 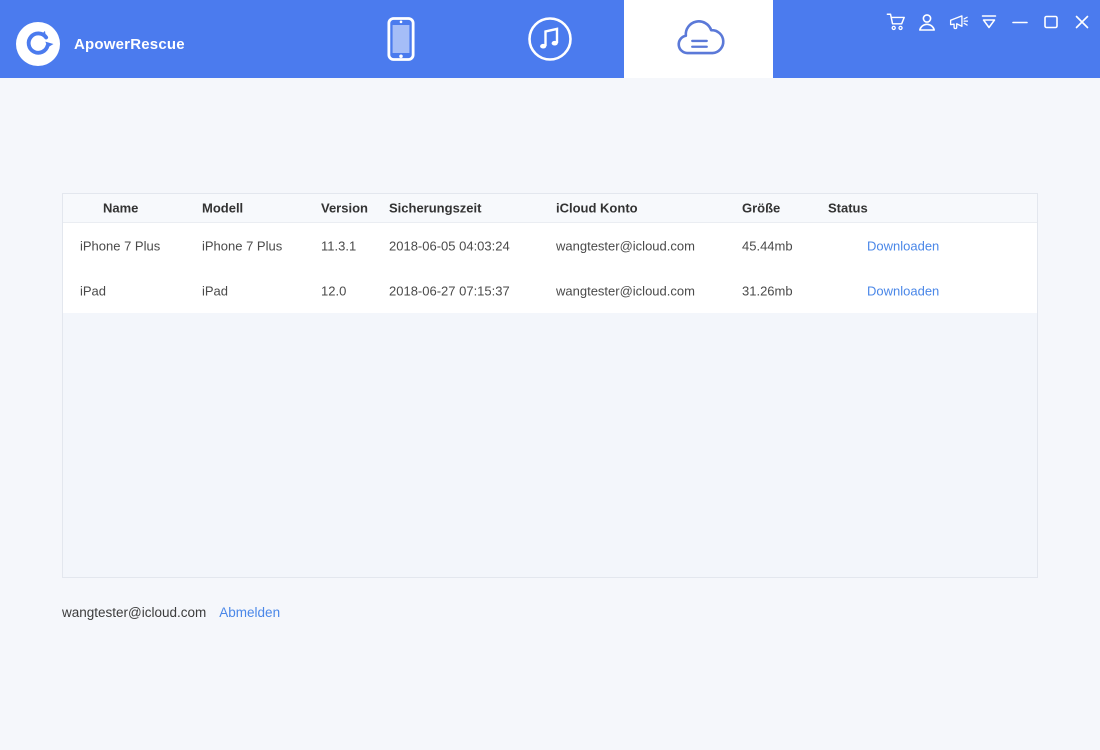 I want to click on smartphone-icon, so click(x=400, y=39).